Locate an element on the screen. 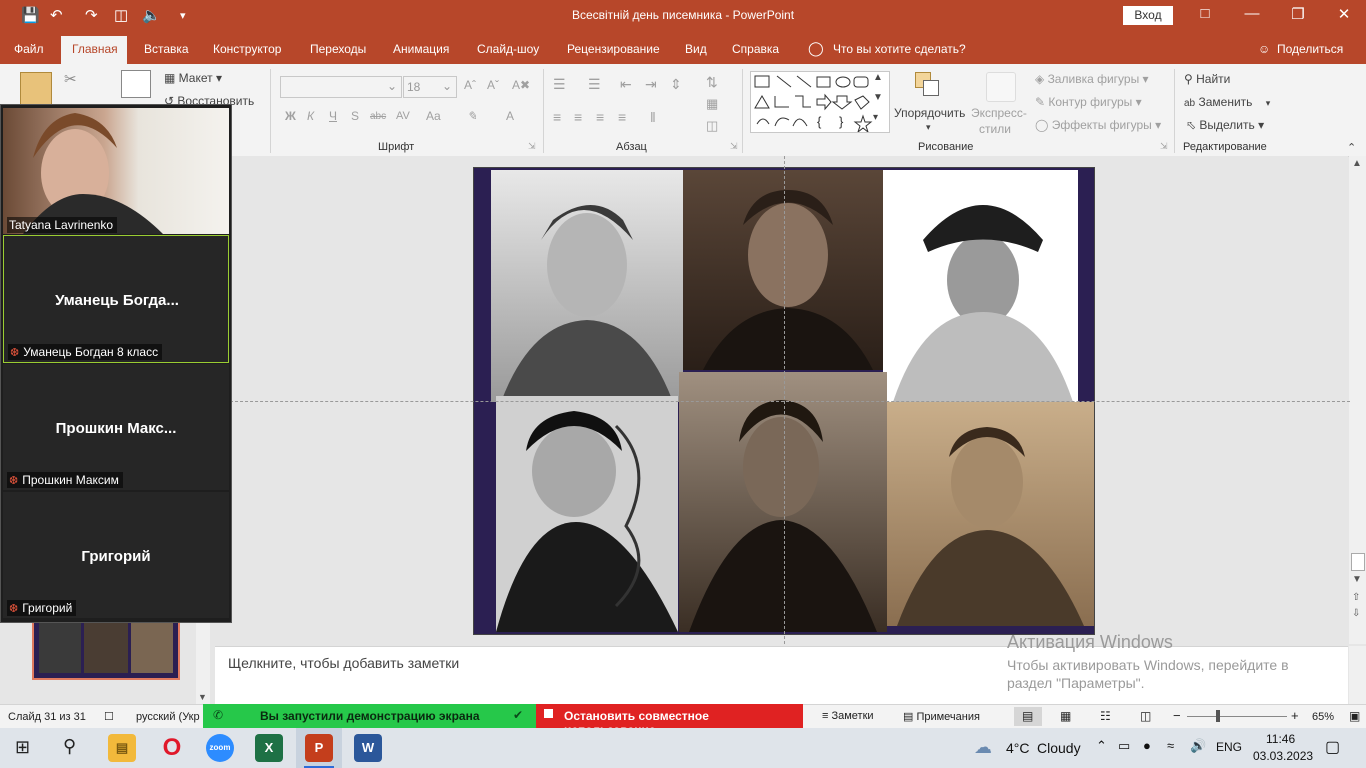 Image resolution: width=1366 pixels, height=768 pixels. bold-icon: Ж is located at coordinates (290, 116).